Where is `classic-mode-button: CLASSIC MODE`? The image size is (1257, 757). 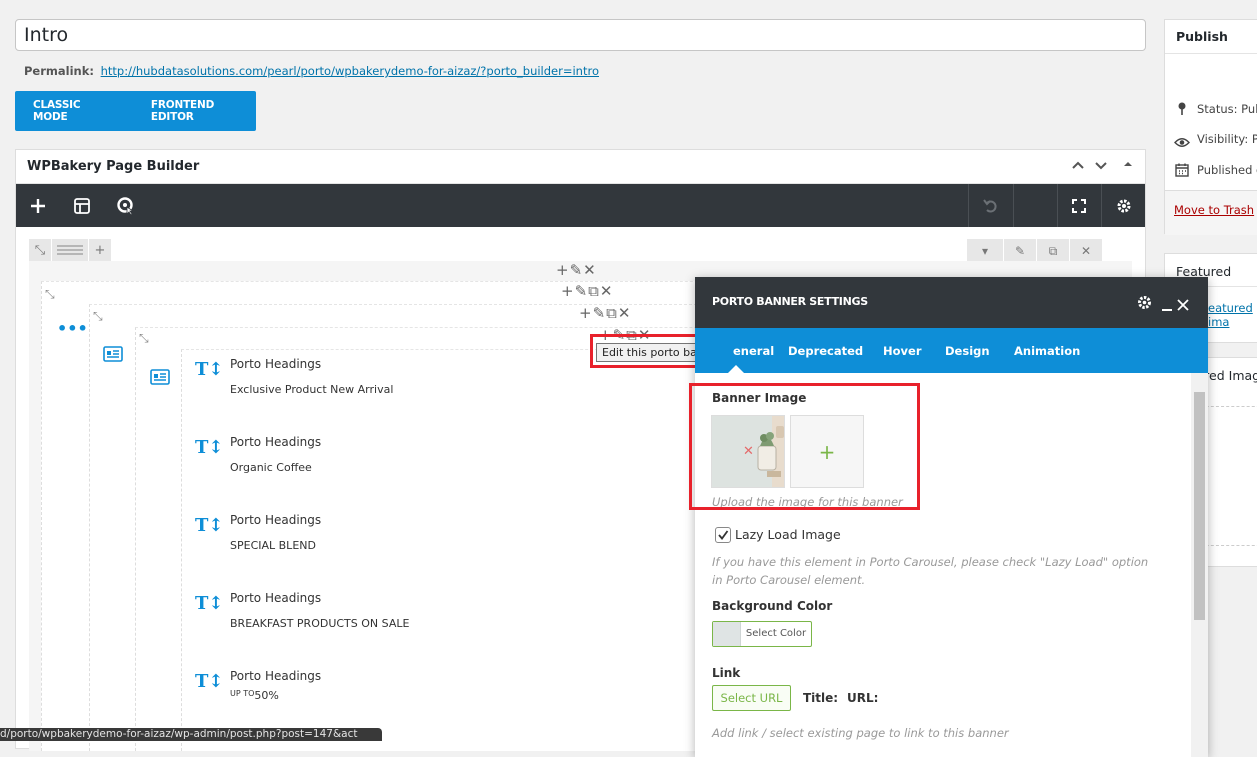 classic-mode-button: CLASSIC MODE is located at coordinates (65, 111).